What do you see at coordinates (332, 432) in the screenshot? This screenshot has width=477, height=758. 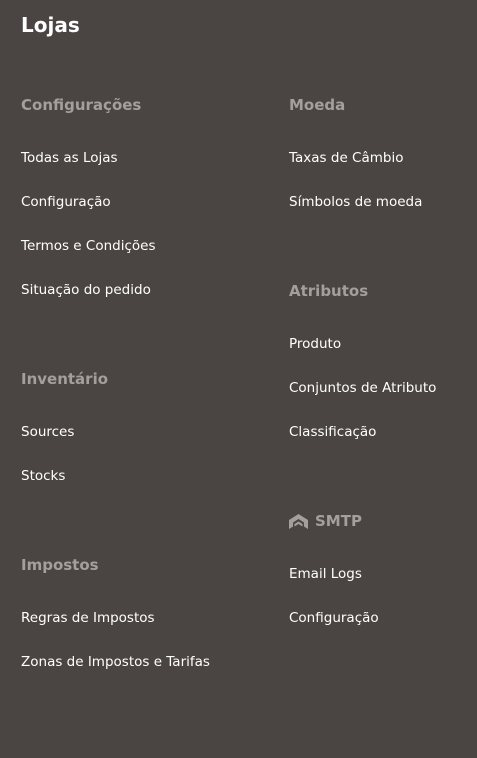 I see `menu-item-classificacao: Classificação` at bounding box center [332, 432].